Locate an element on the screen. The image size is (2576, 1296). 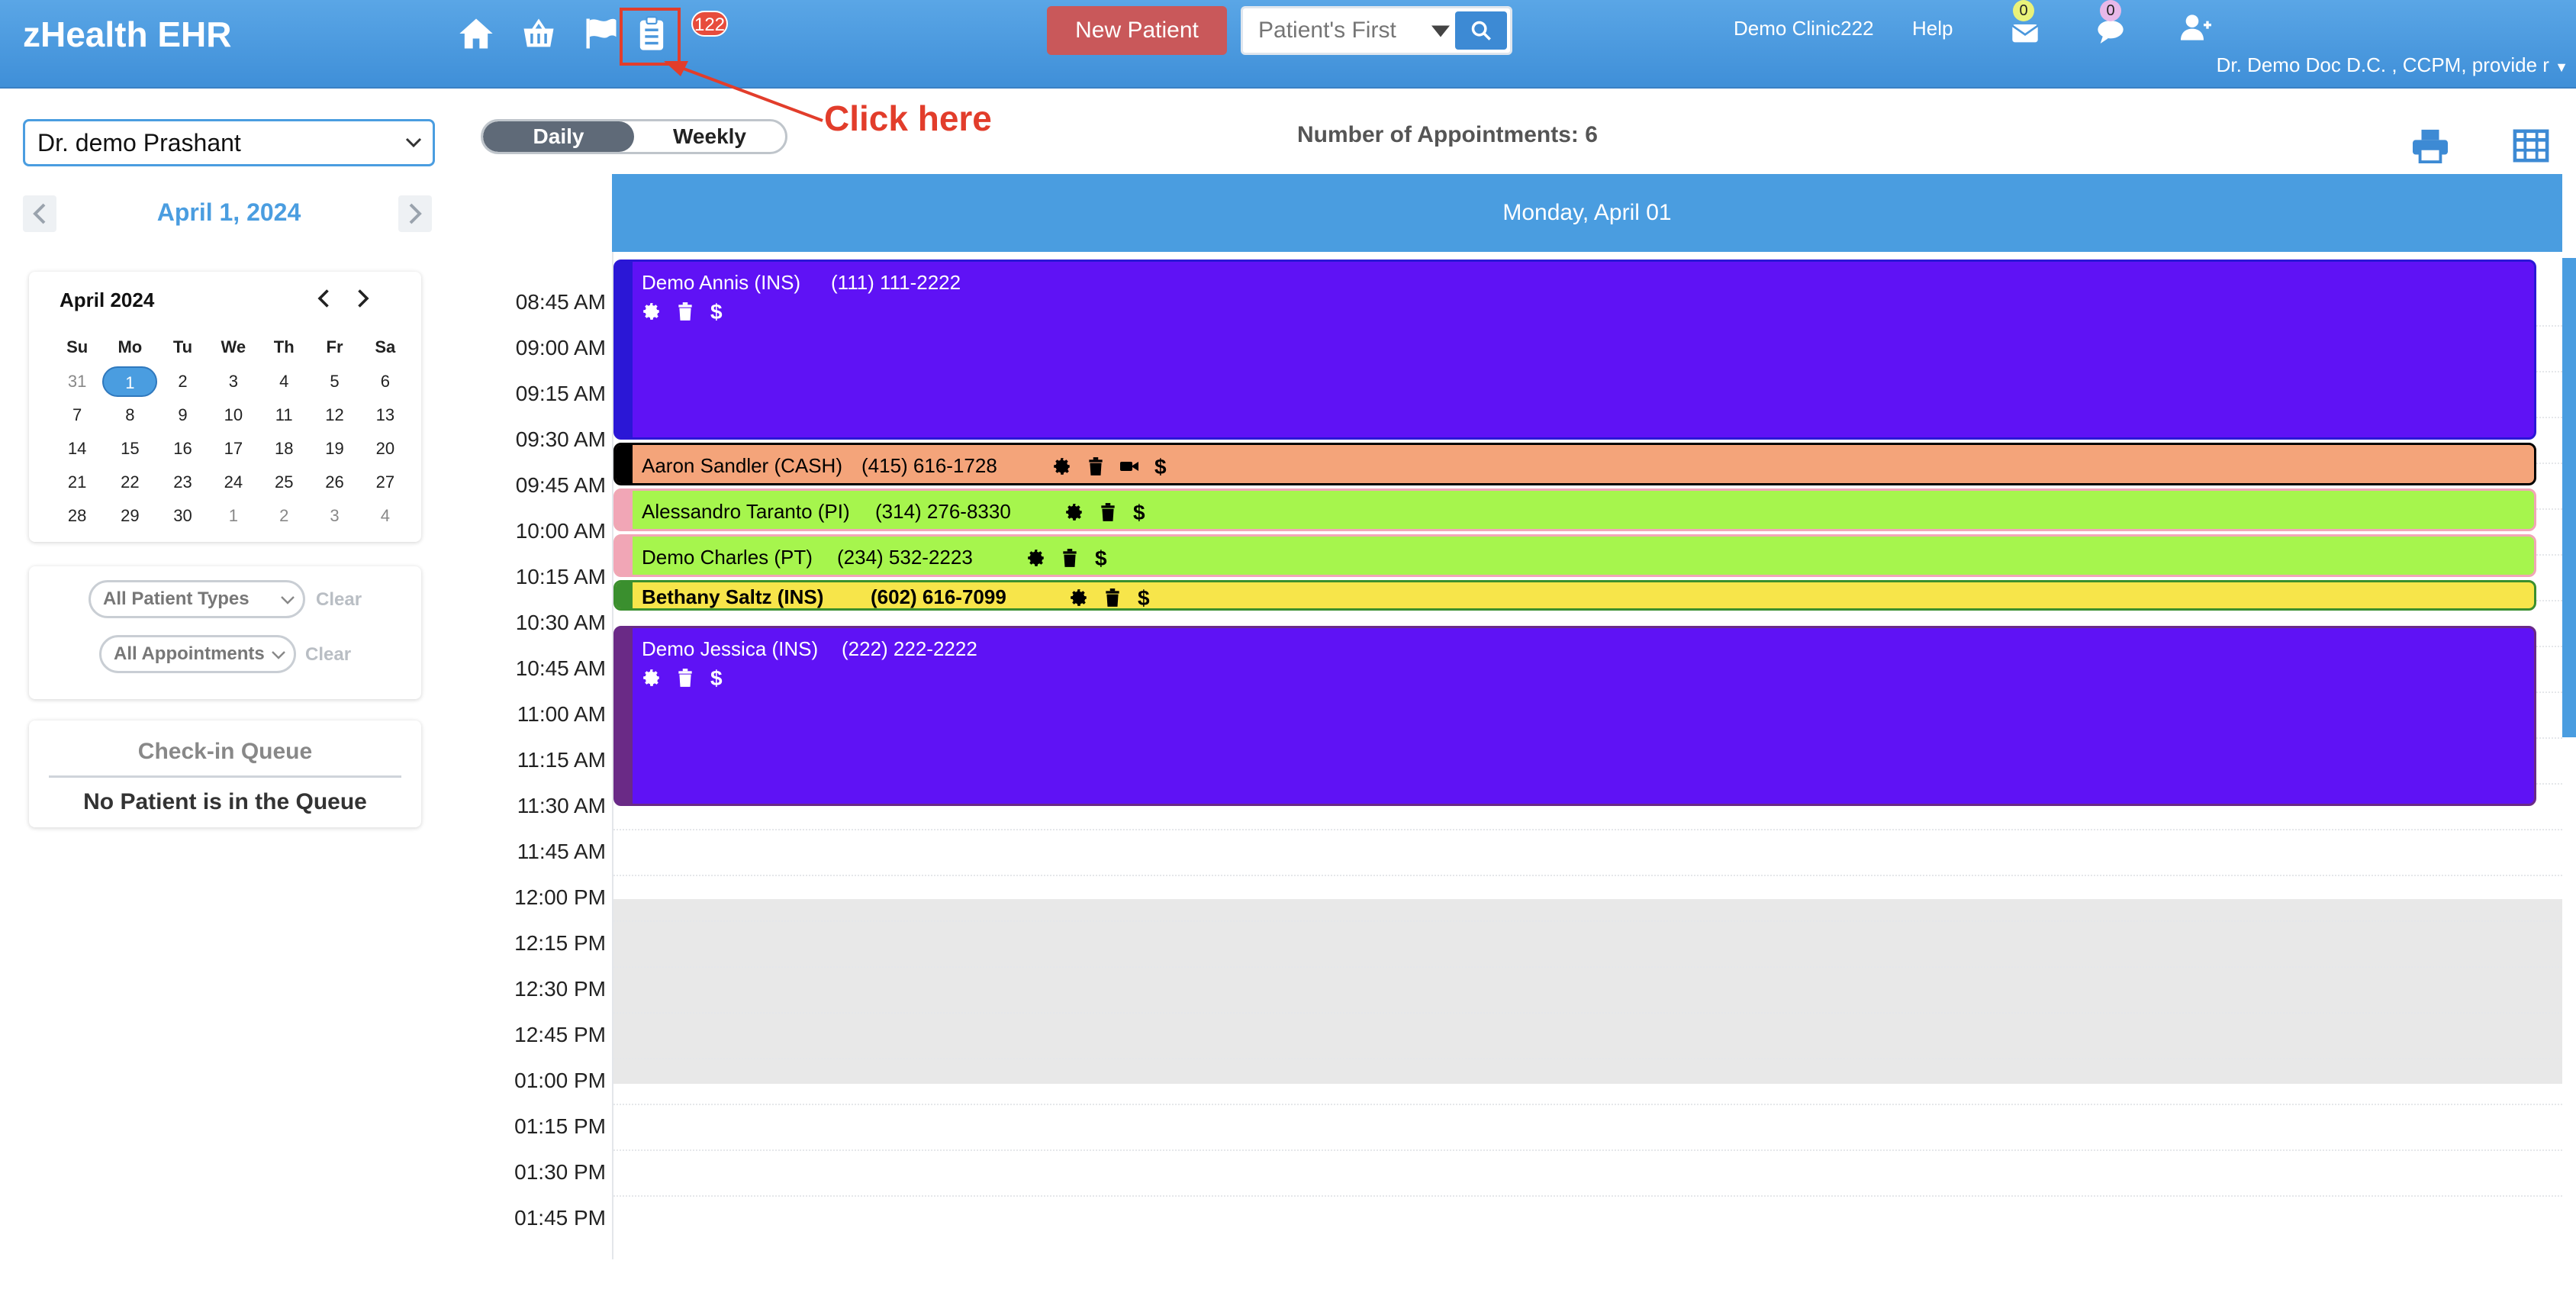
calendar-day: 20 is located at coordinates (385, 449).